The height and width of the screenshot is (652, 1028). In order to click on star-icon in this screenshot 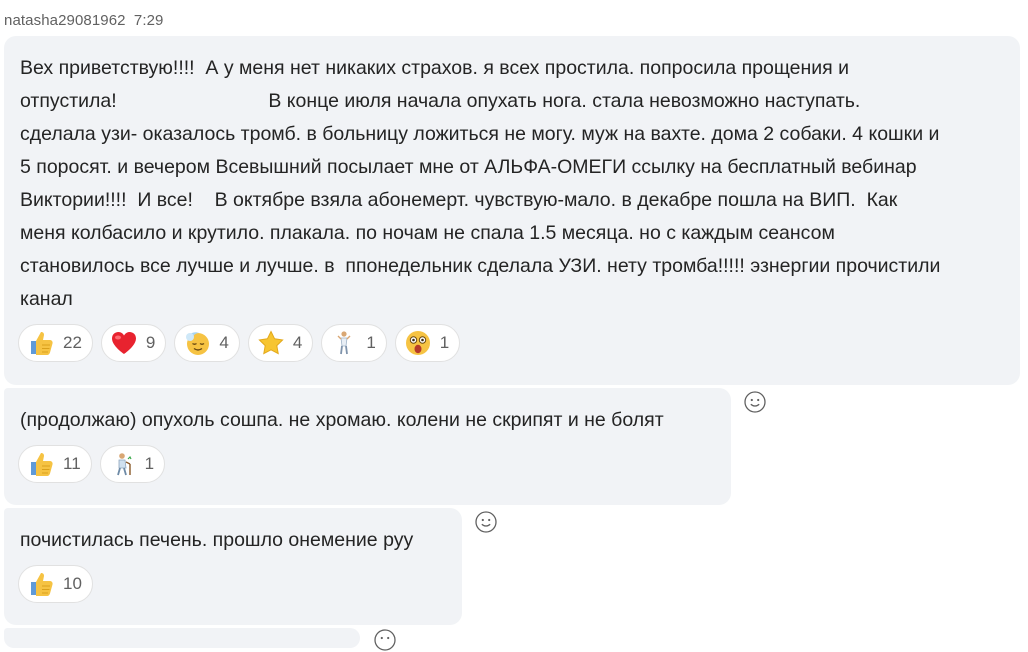, I will do `click(271, 342)`.